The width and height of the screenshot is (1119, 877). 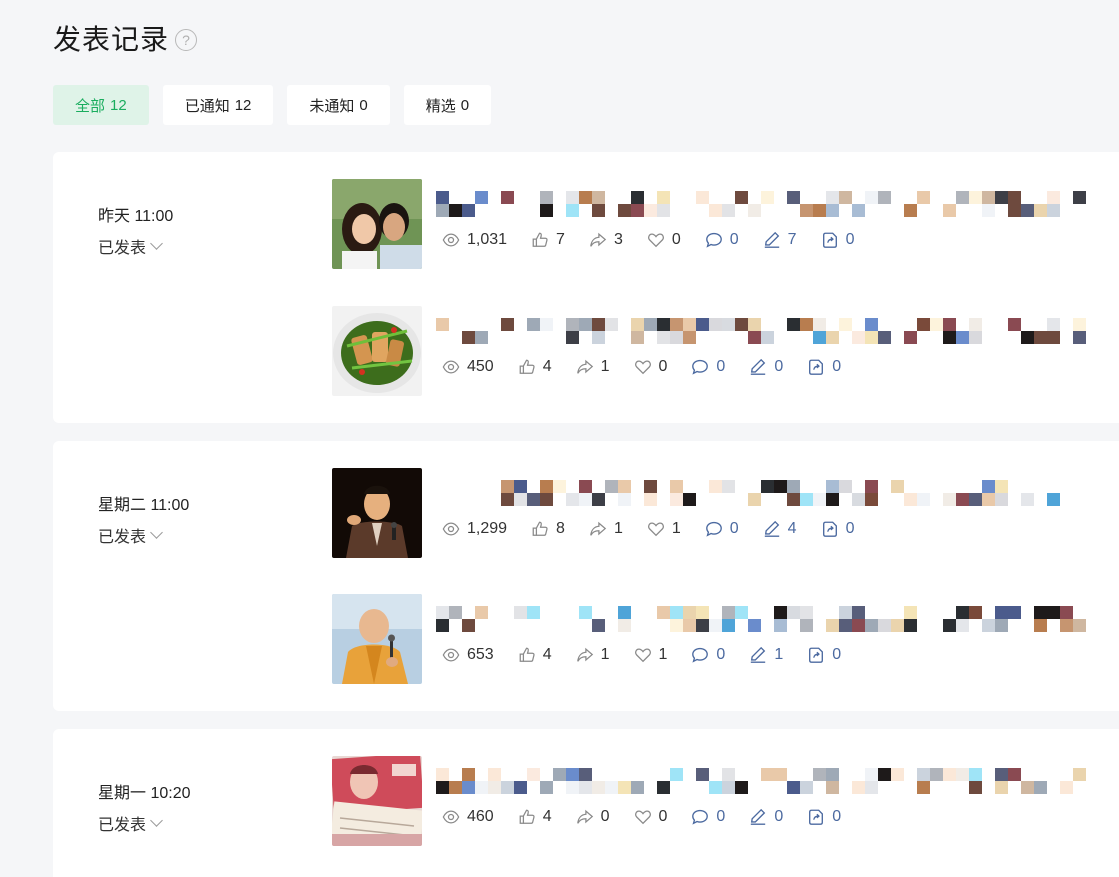 What do you see at coordinates (101, 105) in the screenshot?
I see `tab-all: 全部 12` at bounding box center [101, 105].